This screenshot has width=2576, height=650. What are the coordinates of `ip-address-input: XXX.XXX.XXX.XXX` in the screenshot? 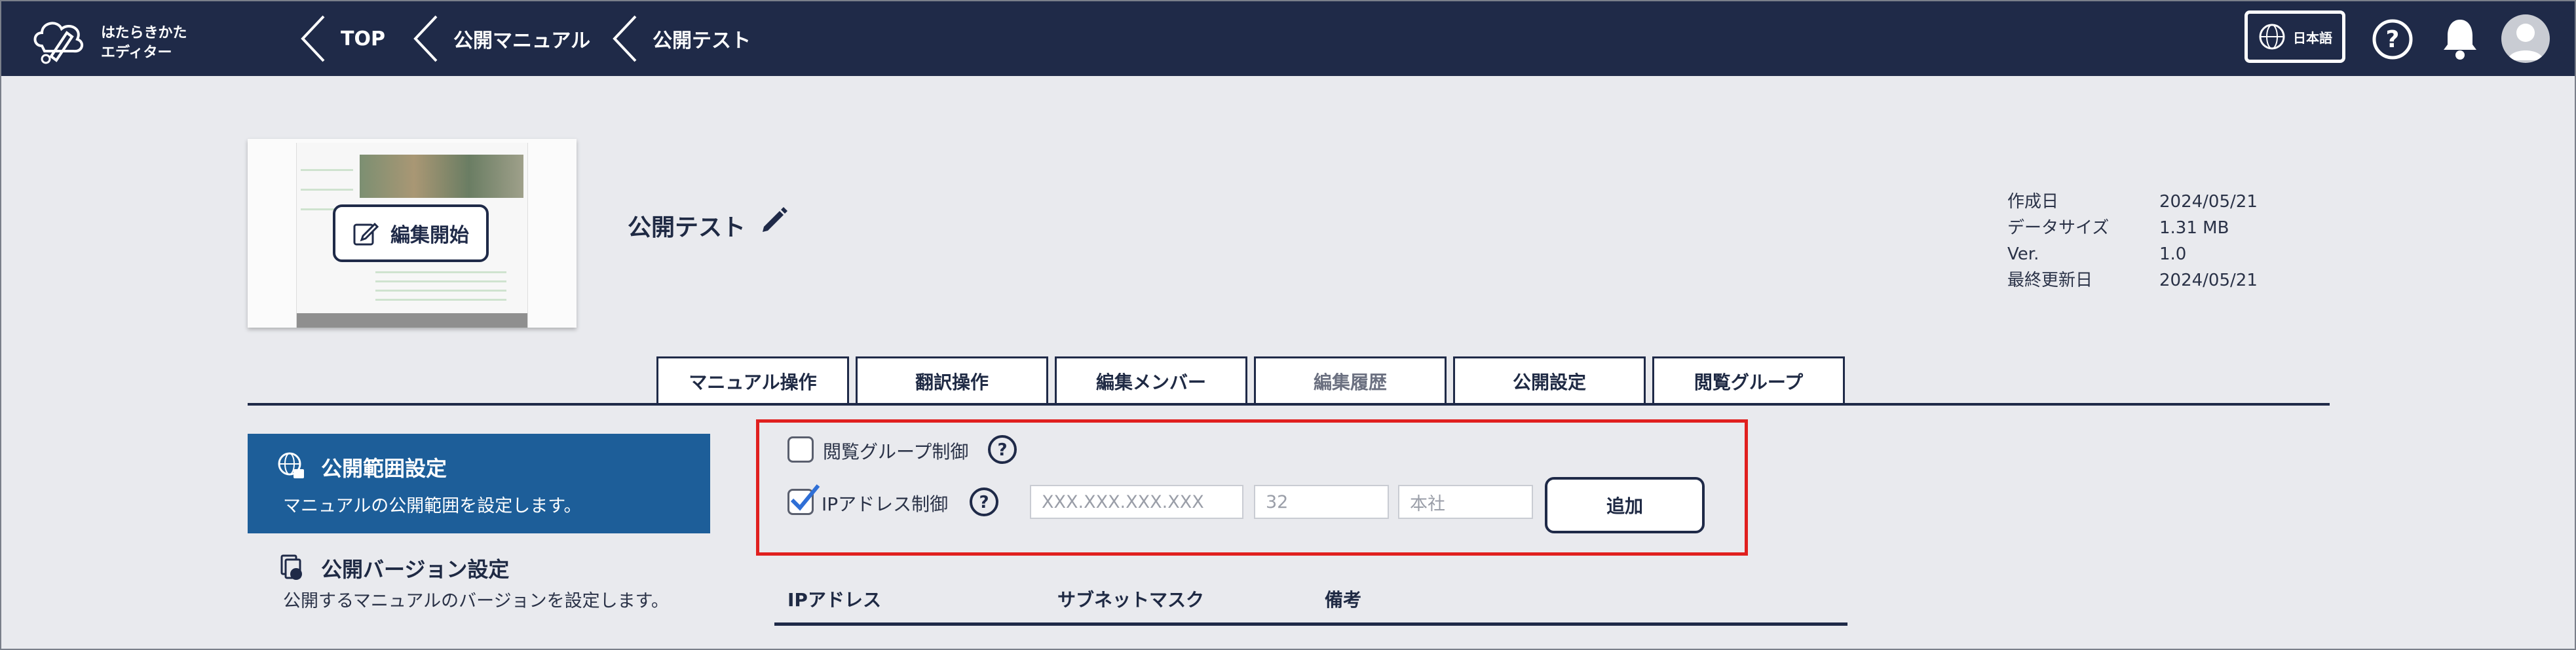 It's located at (1137, 502).